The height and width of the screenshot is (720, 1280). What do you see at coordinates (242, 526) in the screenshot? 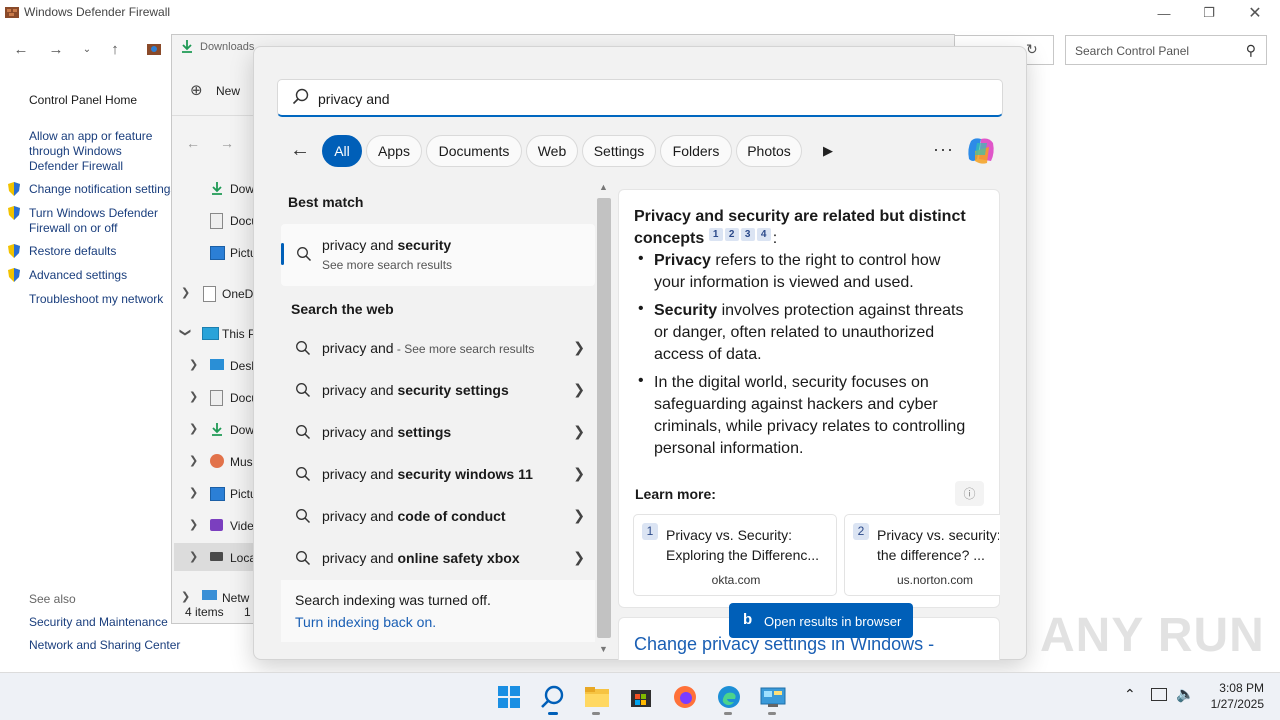
I see `tree-item-videos: Vide` at bounding box center [242, 526].